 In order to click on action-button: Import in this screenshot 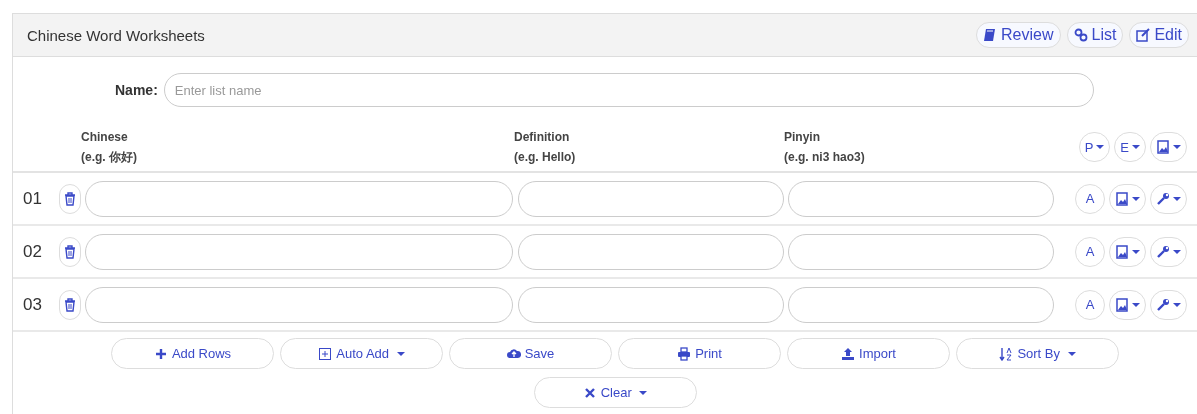, I will do `click(868, 353)`.